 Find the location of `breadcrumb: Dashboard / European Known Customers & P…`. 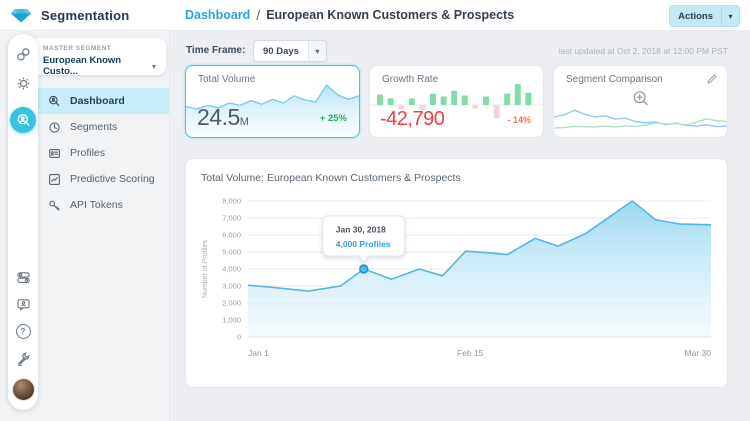

breadcrumb: Dashboard / European Known Customers & P… is located at coordinates (349, 15).